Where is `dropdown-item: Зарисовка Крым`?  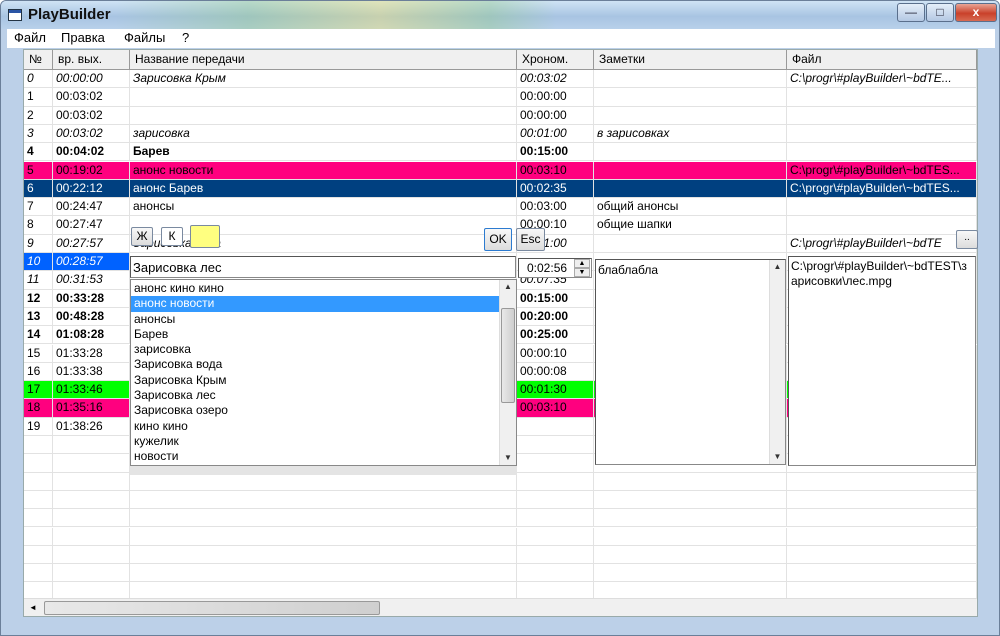 dropdown-item: Зарисовка Крым is located at coordinates (315, 380).